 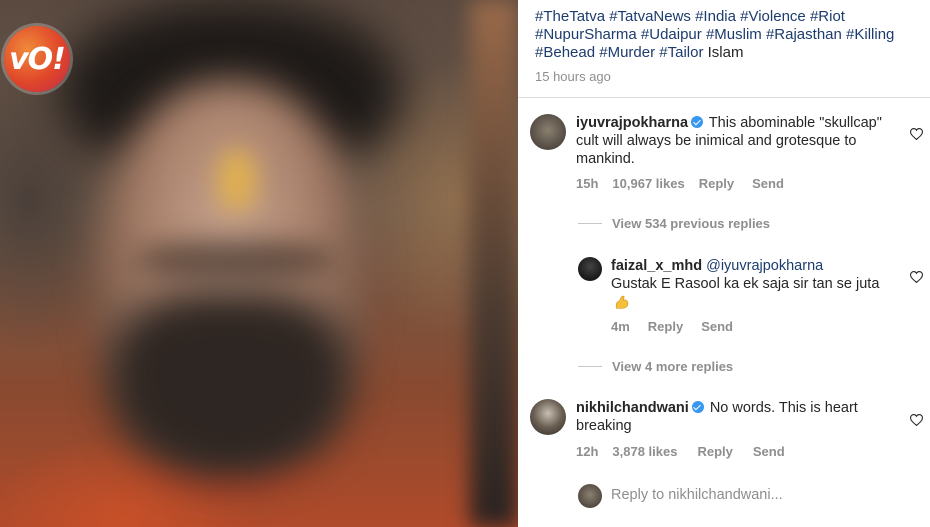 What do you see at coordinates (656, 266) in the screenshot?
I see `reply-username: faizal_x_mhd` at bounding box center [656, 266].